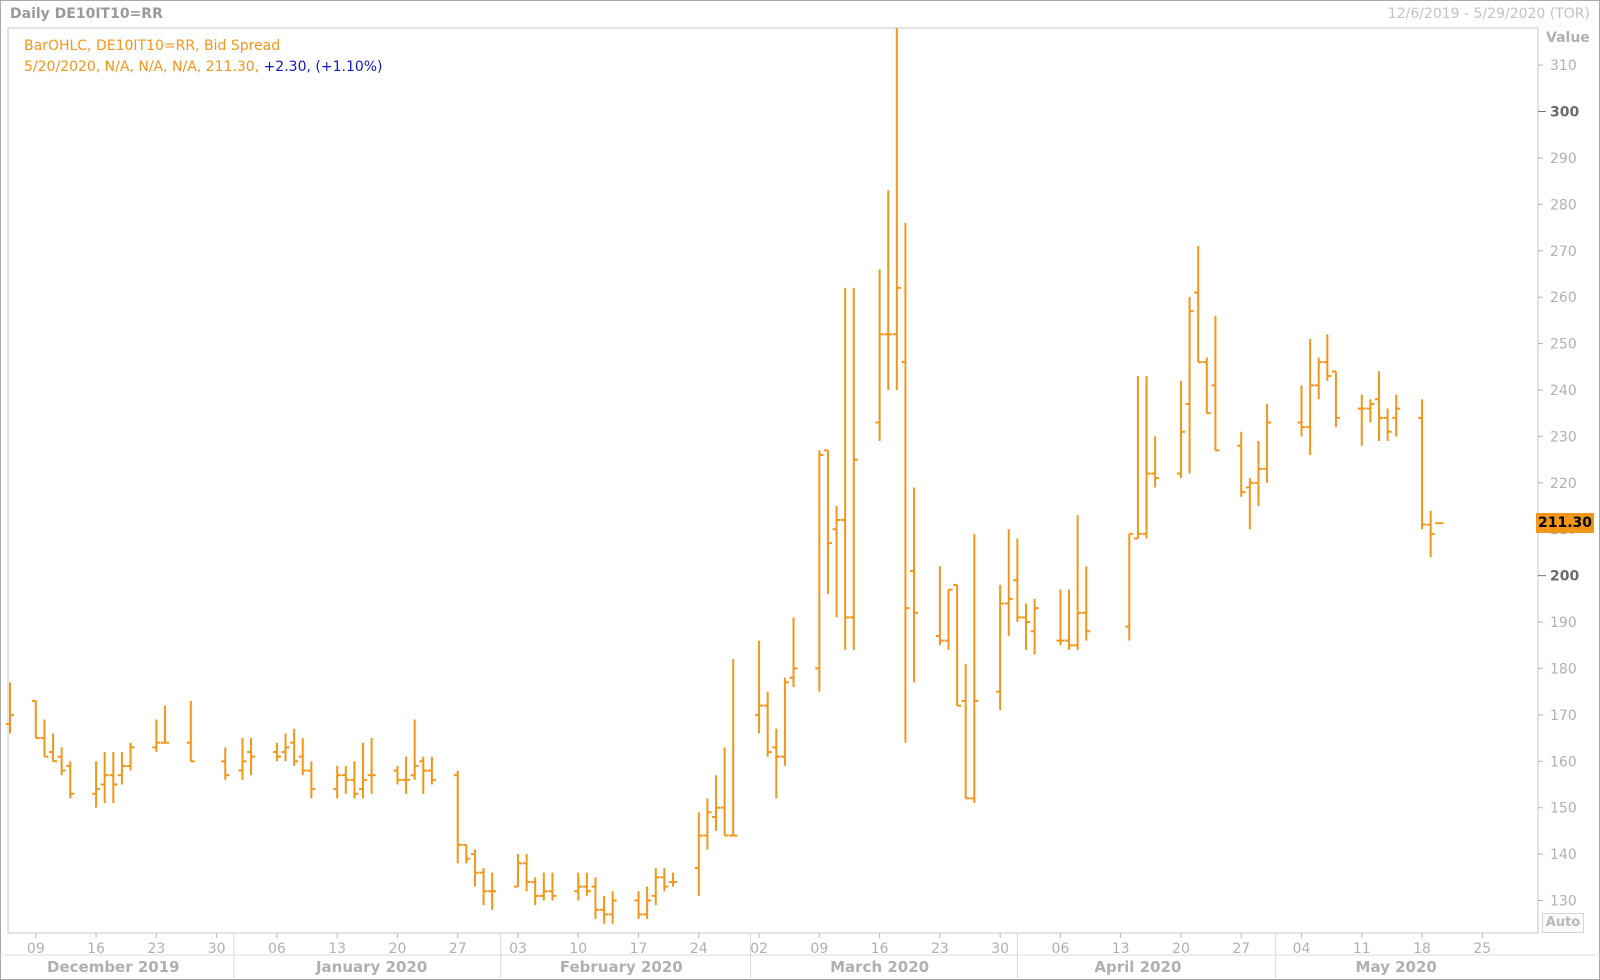 This screenshot has width=1600, height=980. What do you see at coordinates (1563, 923) in the screenshot?
I see `auto-scale-button: Auto` at bounding box center [1563, 923].